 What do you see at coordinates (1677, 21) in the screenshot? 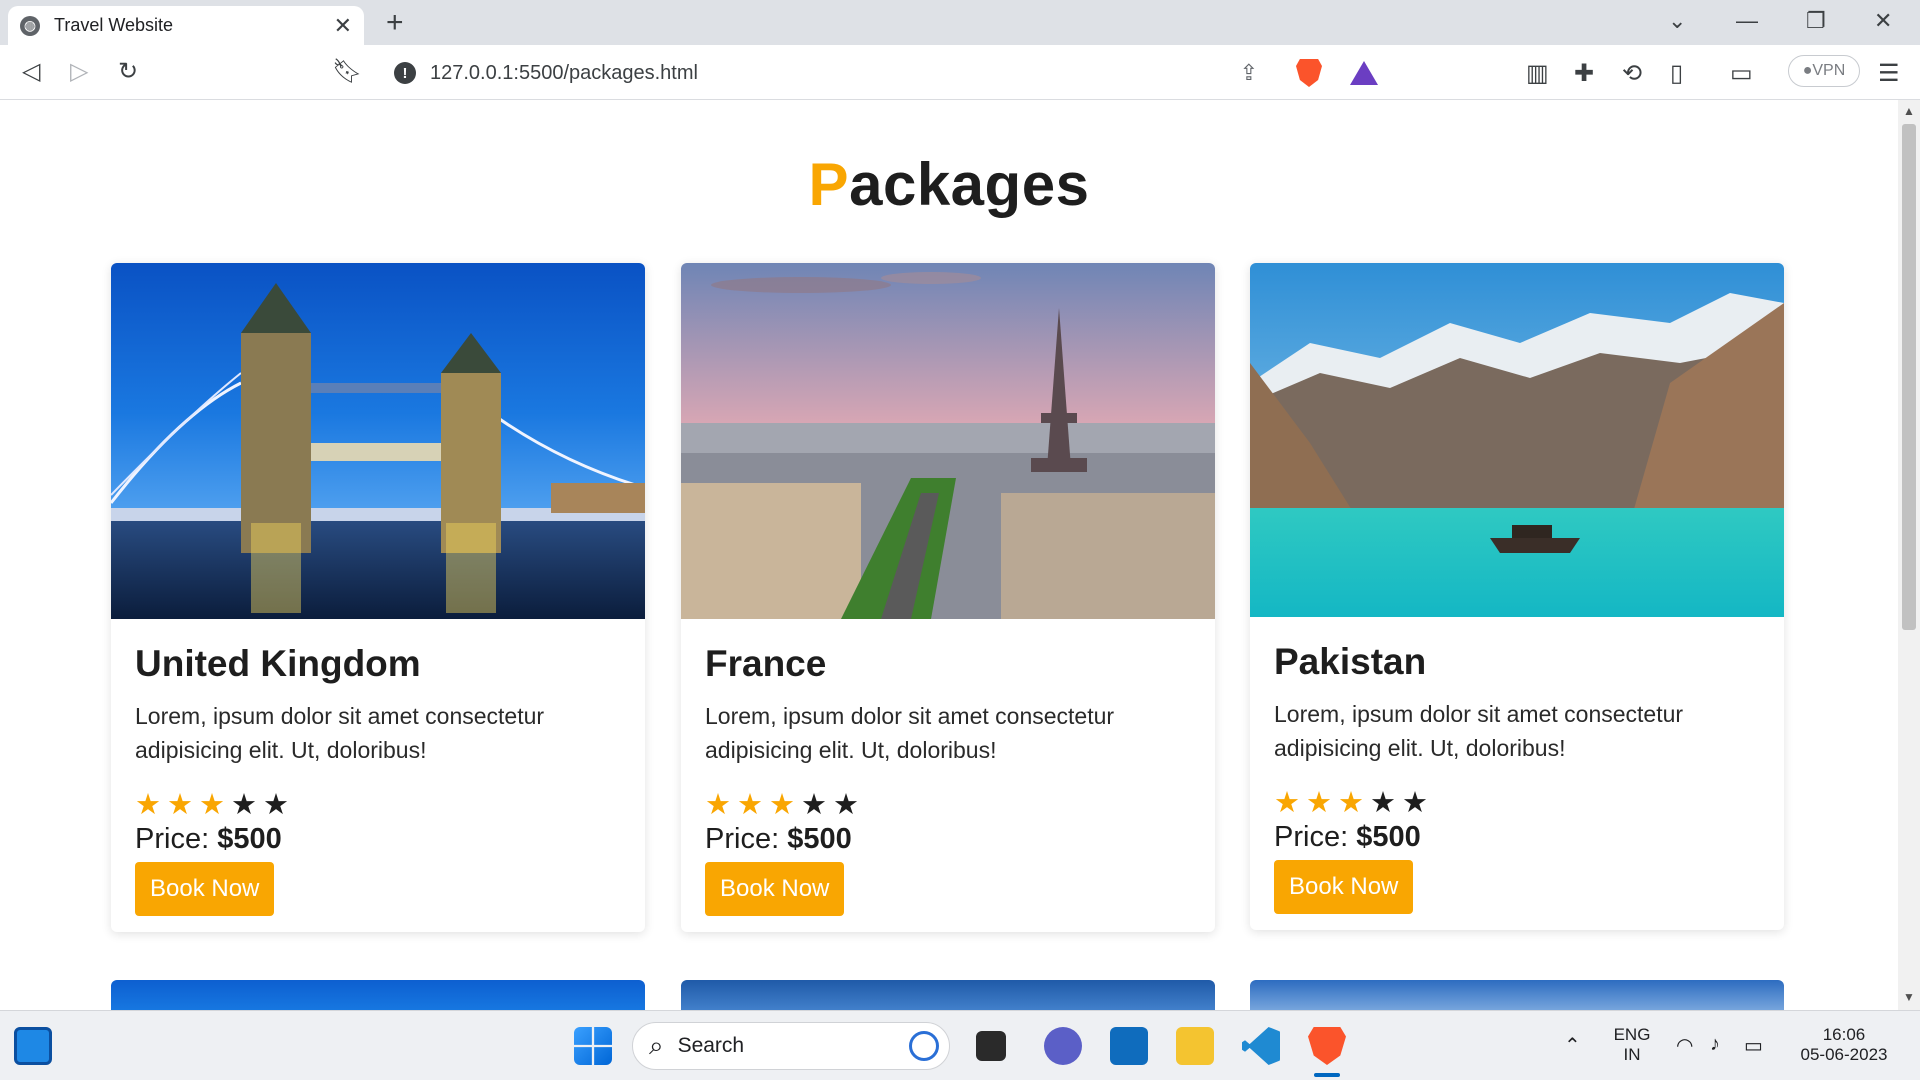
I see `tab-search-chevron-icon: ⌄` at bounding box center [1677, 21].